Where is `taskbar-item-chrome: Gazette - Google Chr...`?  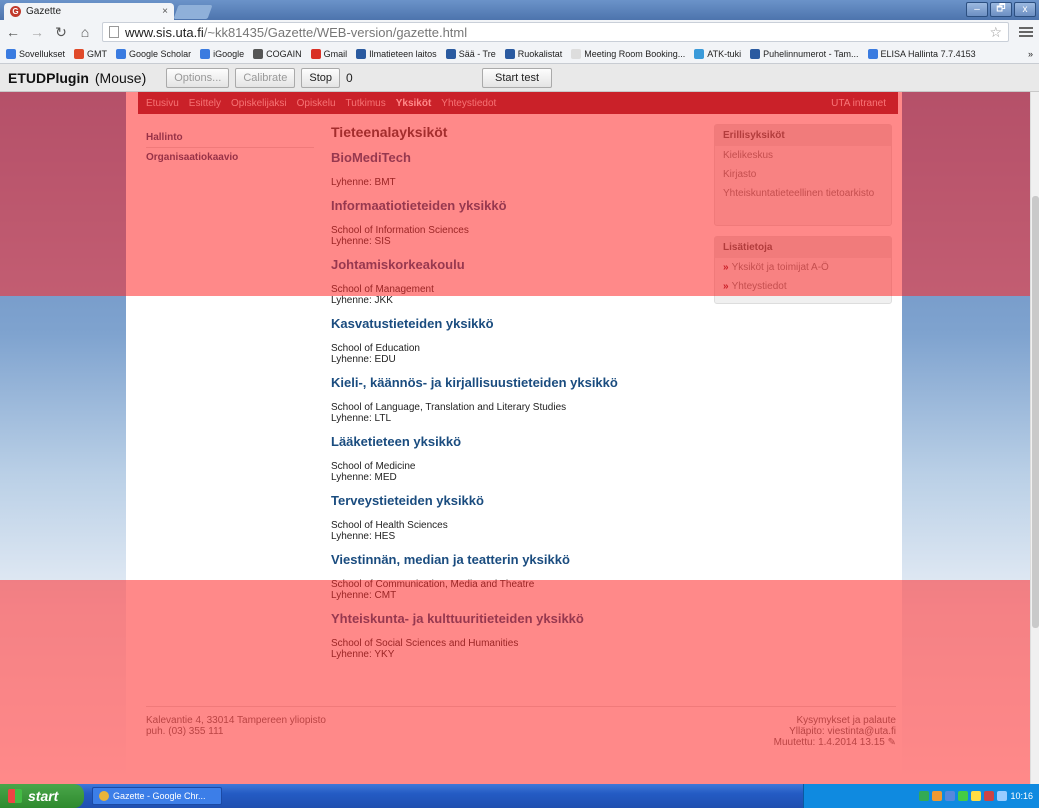
taskbar-item-chrome: Gazette - Google Chr... is located at coordinates (157, 796).